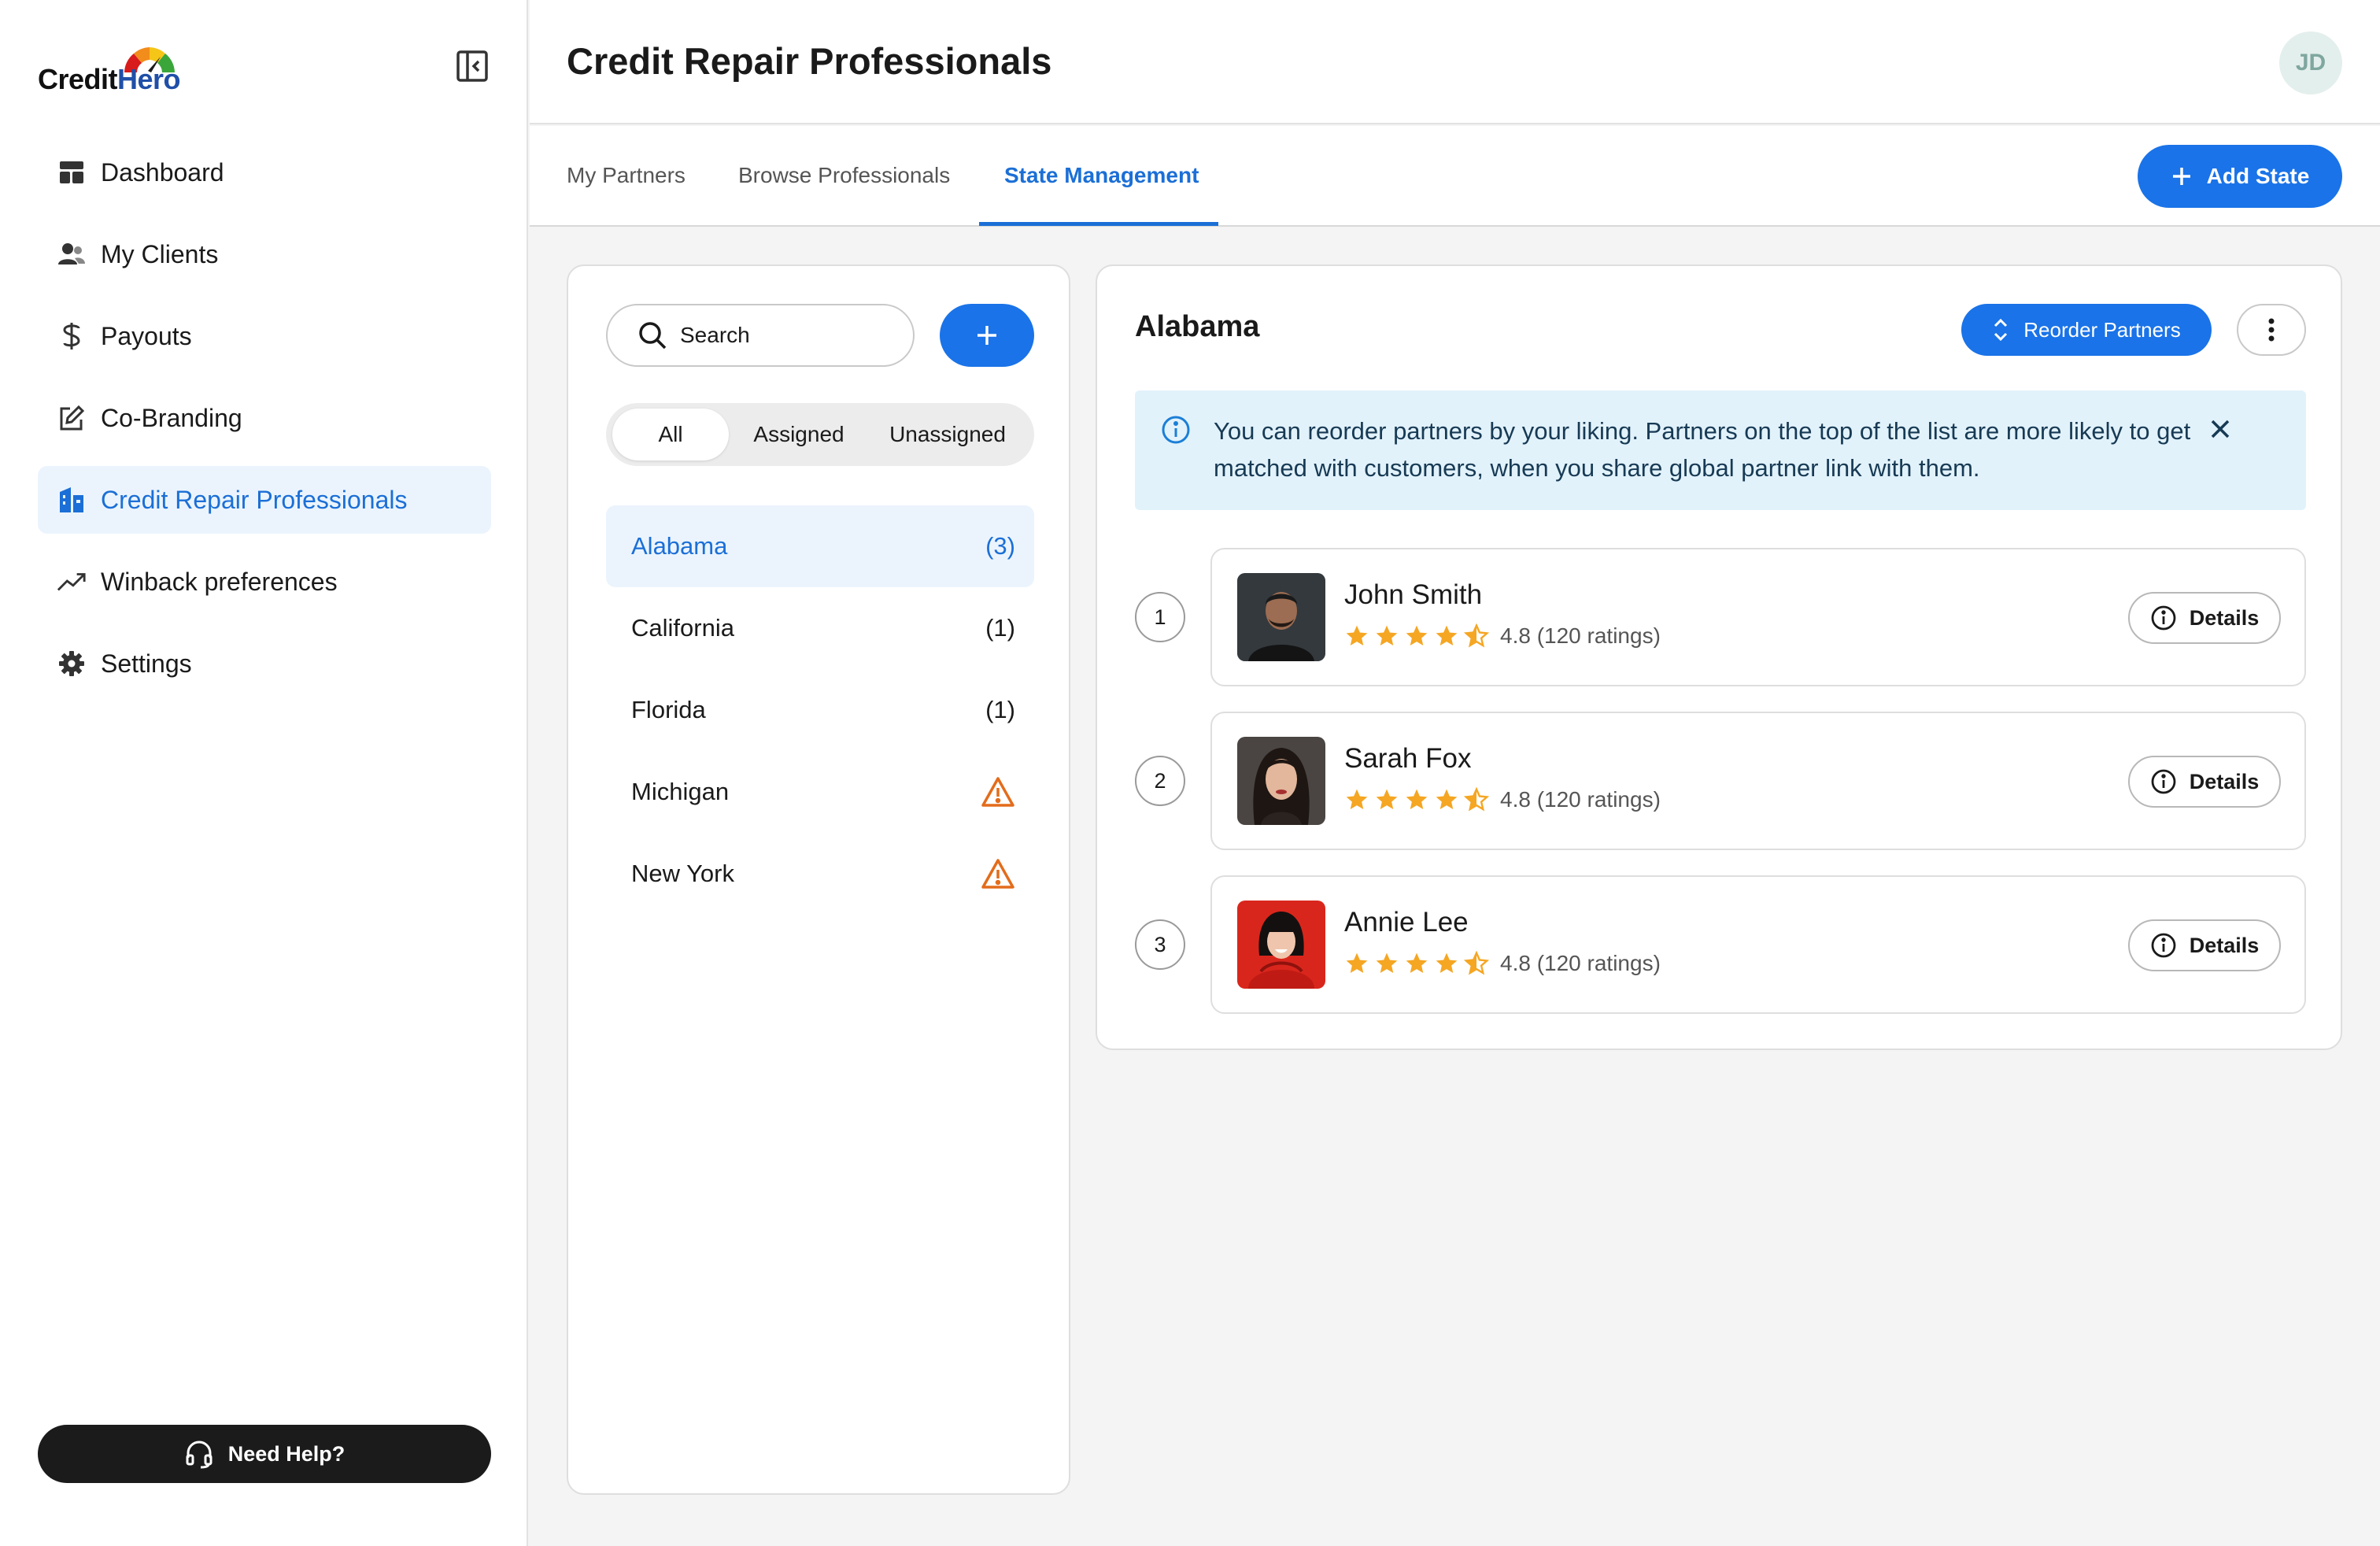 This screenshot has height=1546, width=2380. I want to click on sidebar-item-dashboard: Dashboard, so click(264, 172).